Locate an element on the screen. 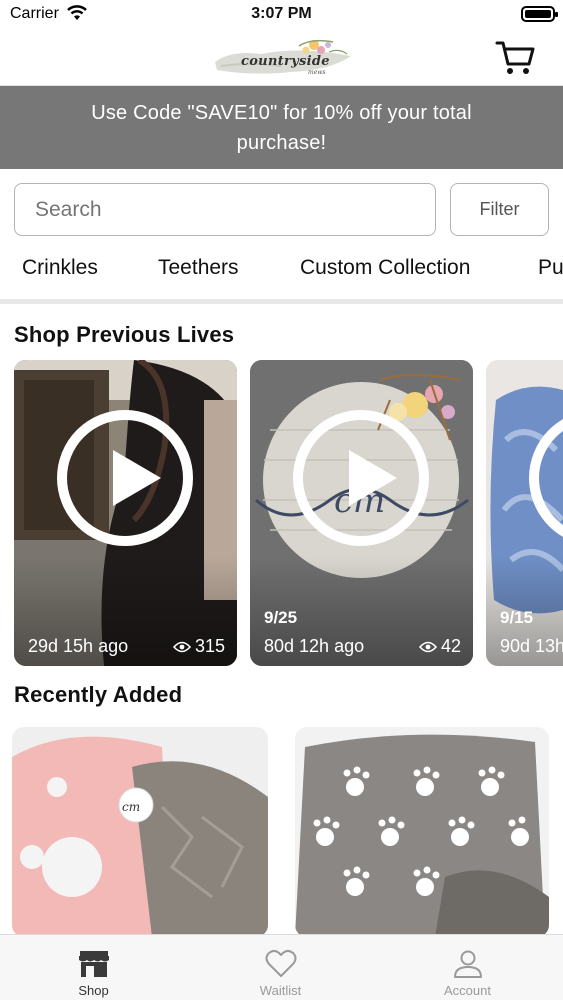 This screenshot has width=563, height=1000. person-icon is located at coordinates (468, 964).